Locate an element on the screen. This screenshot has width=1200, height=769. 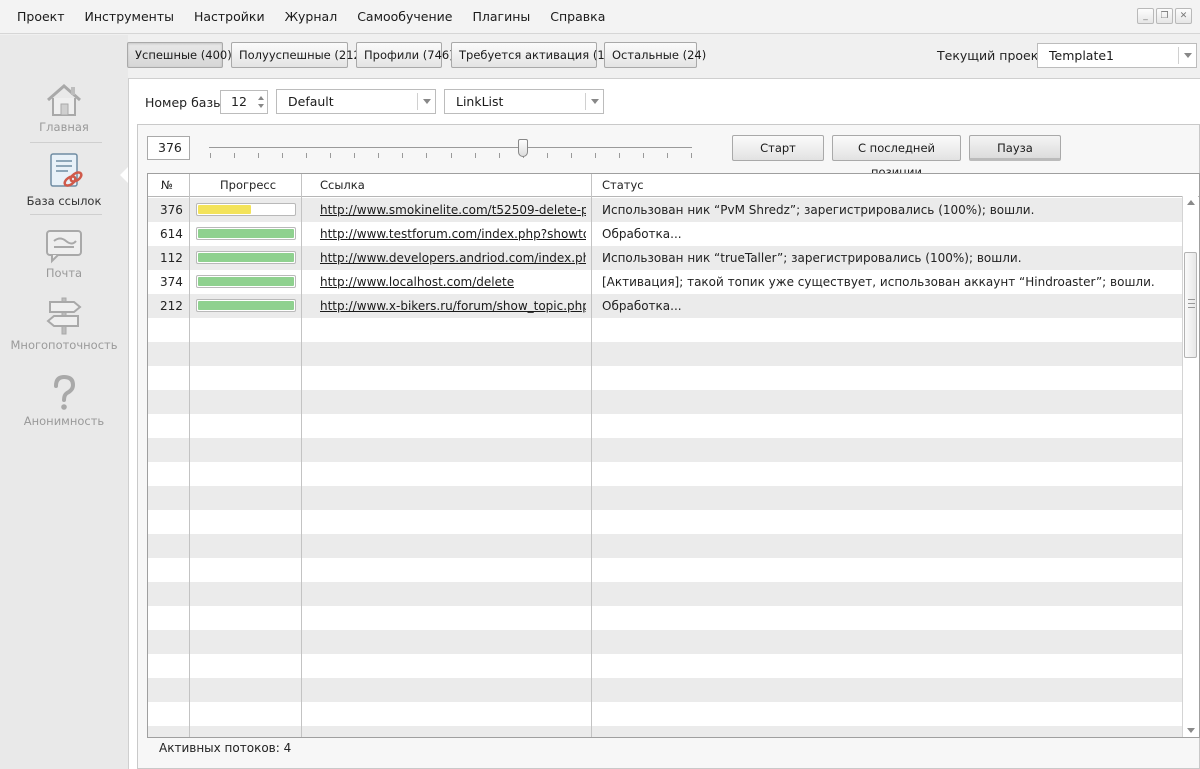
menu-project: Проект is located at coordinates (37, 17).